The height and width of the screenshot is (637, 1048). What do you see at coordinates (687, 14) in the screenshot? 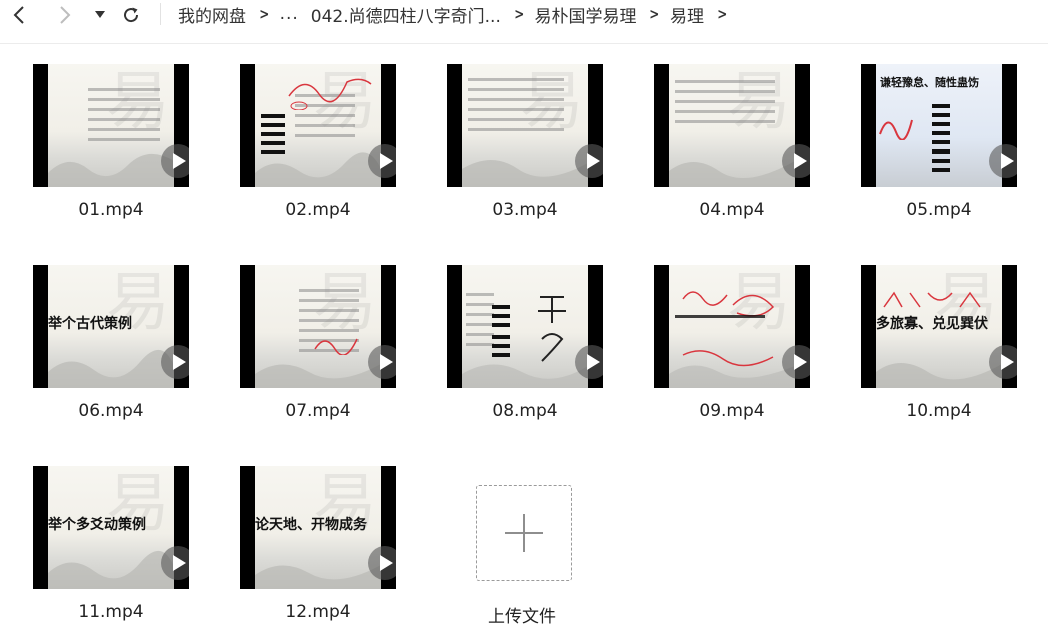
I see `breadcrumb-item-current: 易理` at bounding box center [687, 14].